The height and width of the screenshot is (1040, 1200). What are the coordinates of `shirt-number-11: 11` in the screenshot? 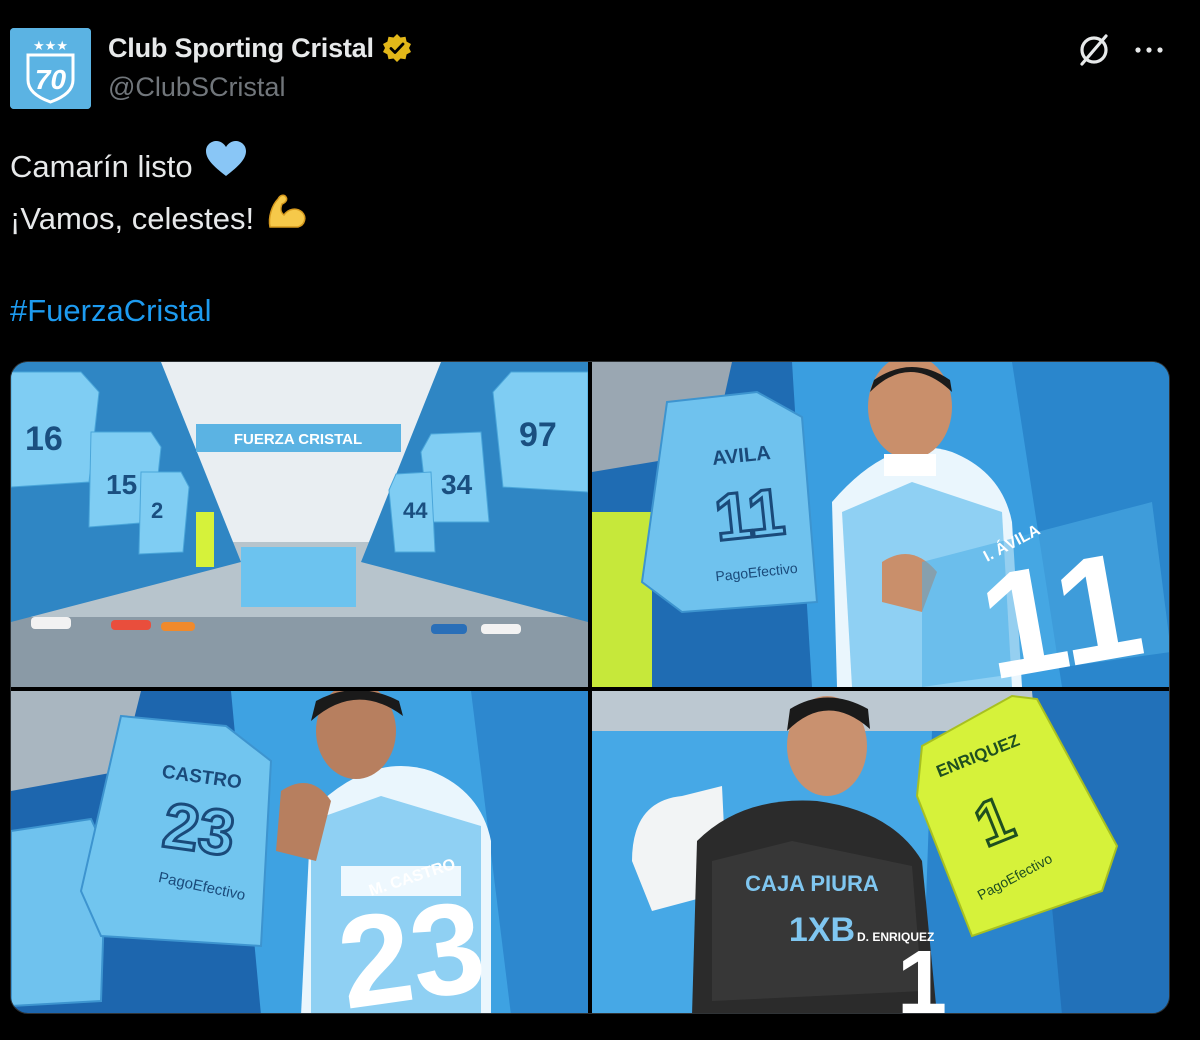 It's located at (749, 514).